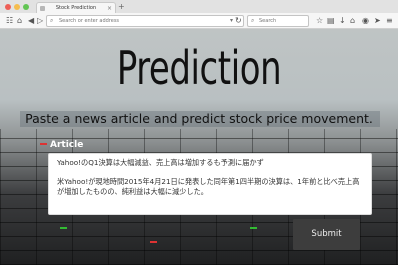 This screenshot has width=398, height=265. What do you see at coordinates (17, 7) in the screenshot?
I see `minimize-window-icon` at bounding box center [17, 7].